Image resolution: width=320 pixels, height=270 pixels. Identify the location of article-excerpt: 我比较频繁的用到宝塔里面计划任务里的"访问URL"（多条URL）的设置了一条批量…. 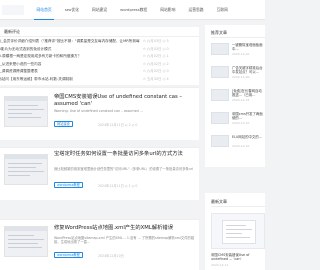
(124, 169).